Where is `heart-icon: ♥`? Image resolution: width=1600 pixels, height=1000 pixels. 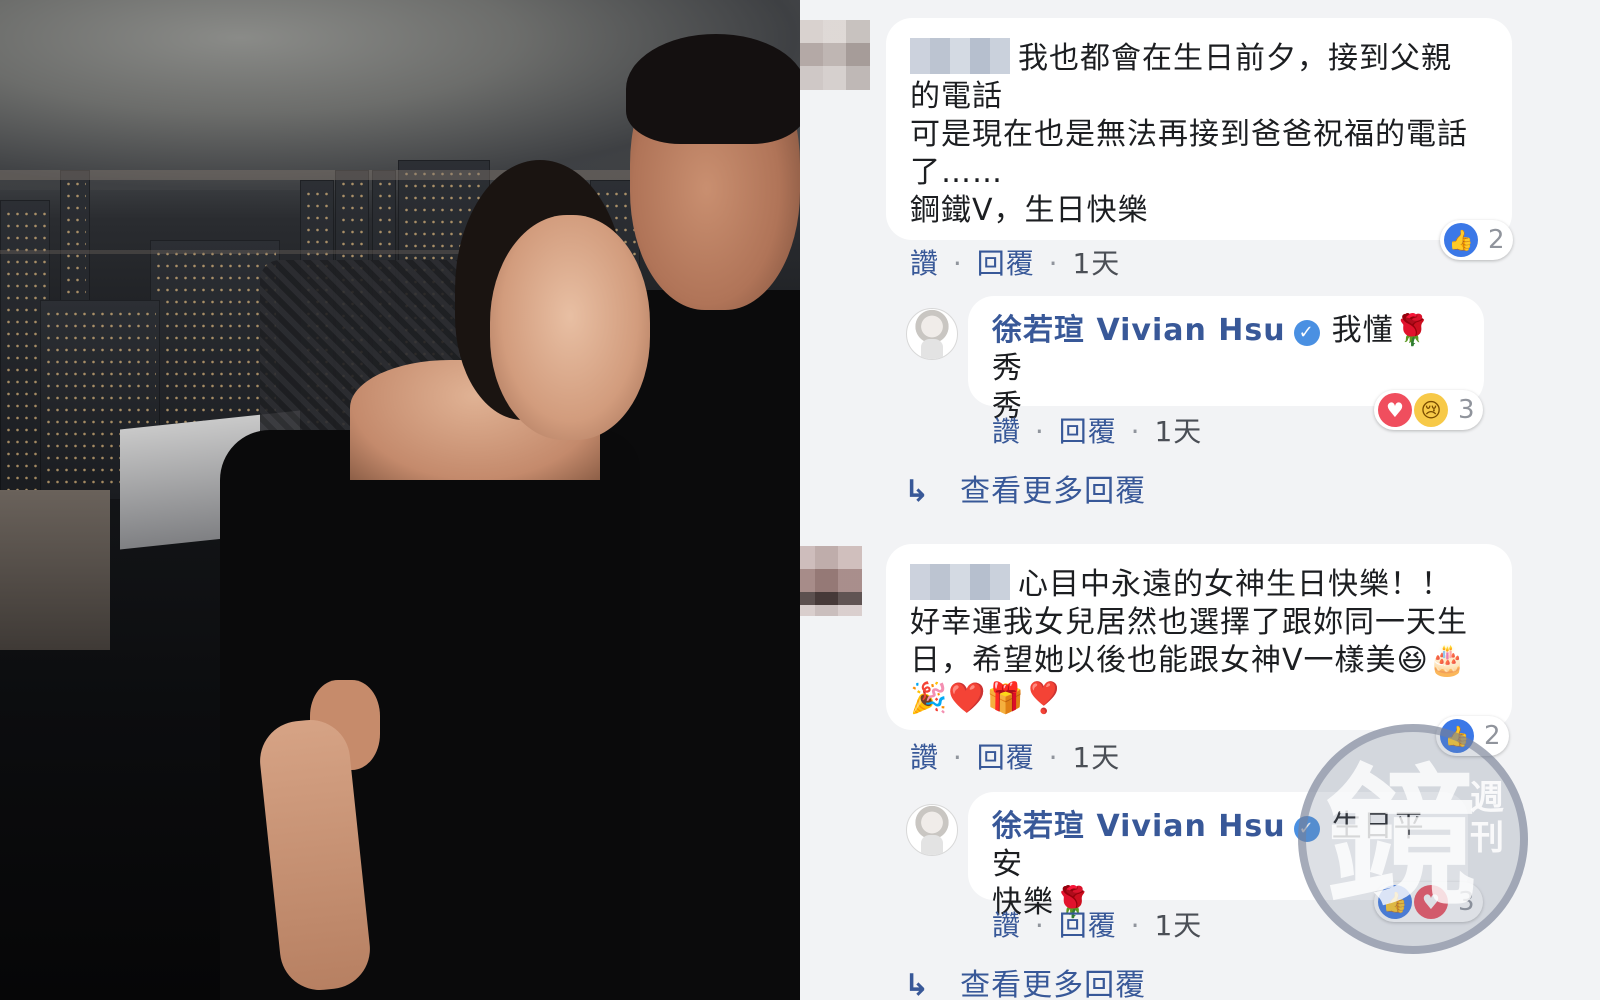 heart-icon: ♥ is located at coordinates (1395, 410).